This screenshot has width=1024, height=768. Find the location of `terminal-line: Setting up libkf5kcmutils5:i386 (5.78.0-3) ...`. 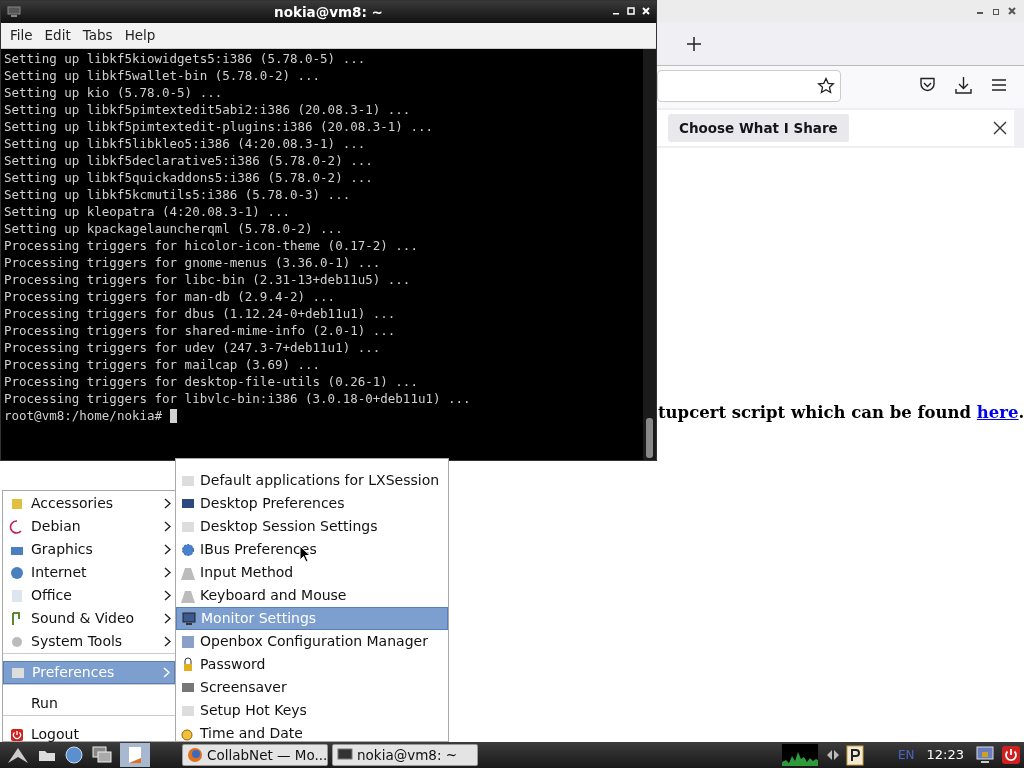

terminal-line: Setting up libkf5kcmutils5:i386 (5.78.0-3) ... is located at coordinates (178, 194).